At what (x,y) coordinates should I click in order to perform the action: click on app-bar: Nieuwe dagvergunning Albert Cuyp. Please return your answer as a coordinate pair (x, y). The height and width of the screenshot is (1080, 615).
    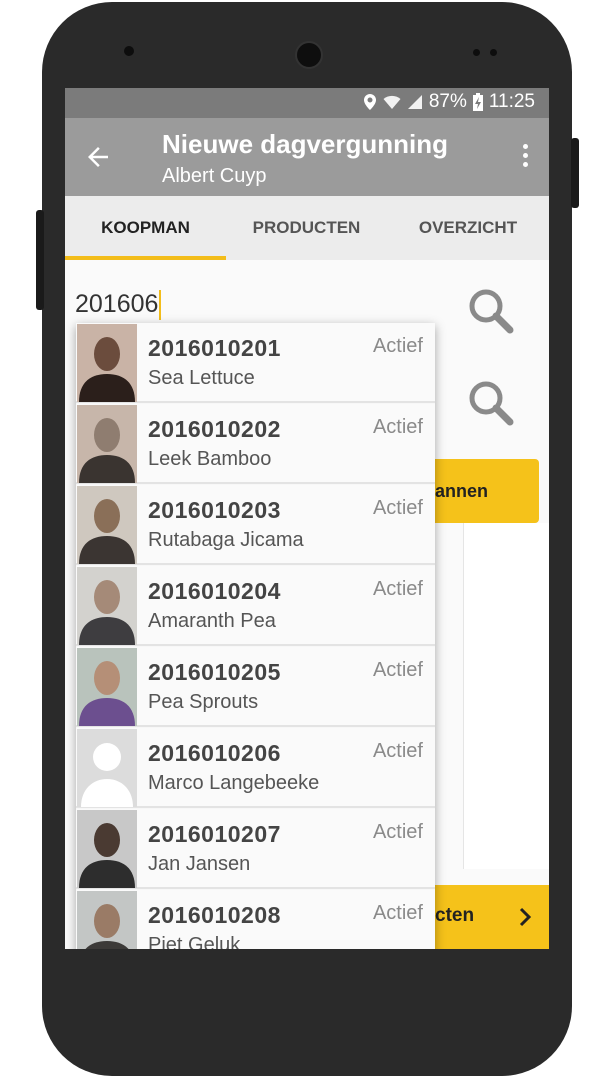
    Looking at the image, I should click on (307, 157).